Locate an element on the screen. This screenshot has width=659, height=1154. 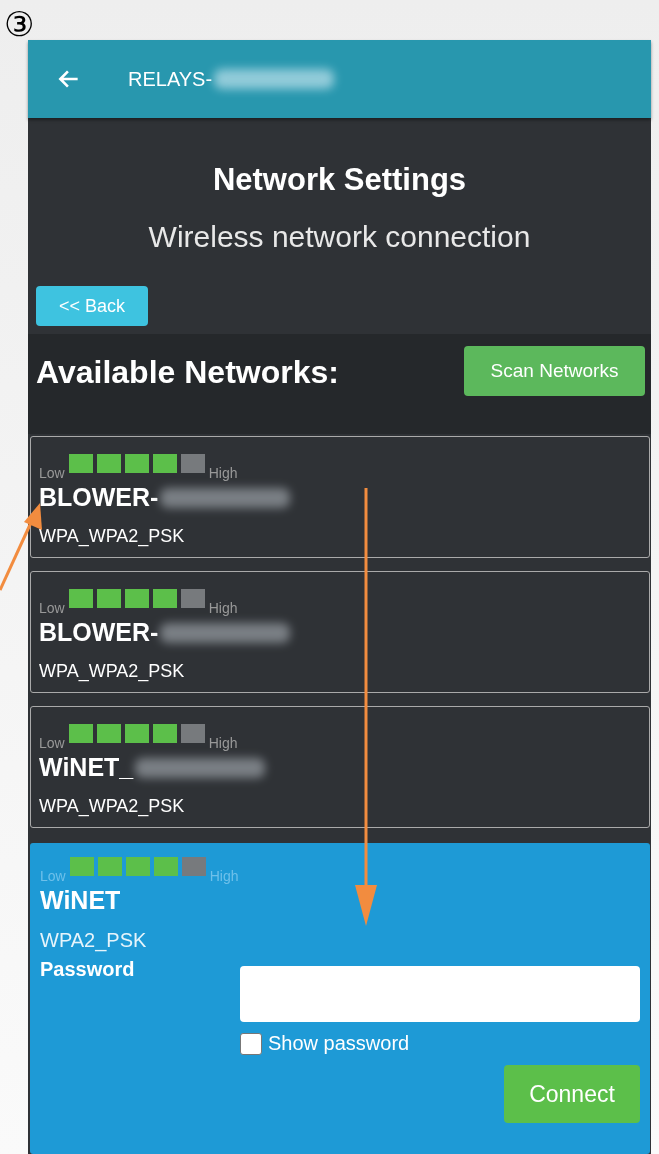
password-label: Password is located at coordinates (88, 970).